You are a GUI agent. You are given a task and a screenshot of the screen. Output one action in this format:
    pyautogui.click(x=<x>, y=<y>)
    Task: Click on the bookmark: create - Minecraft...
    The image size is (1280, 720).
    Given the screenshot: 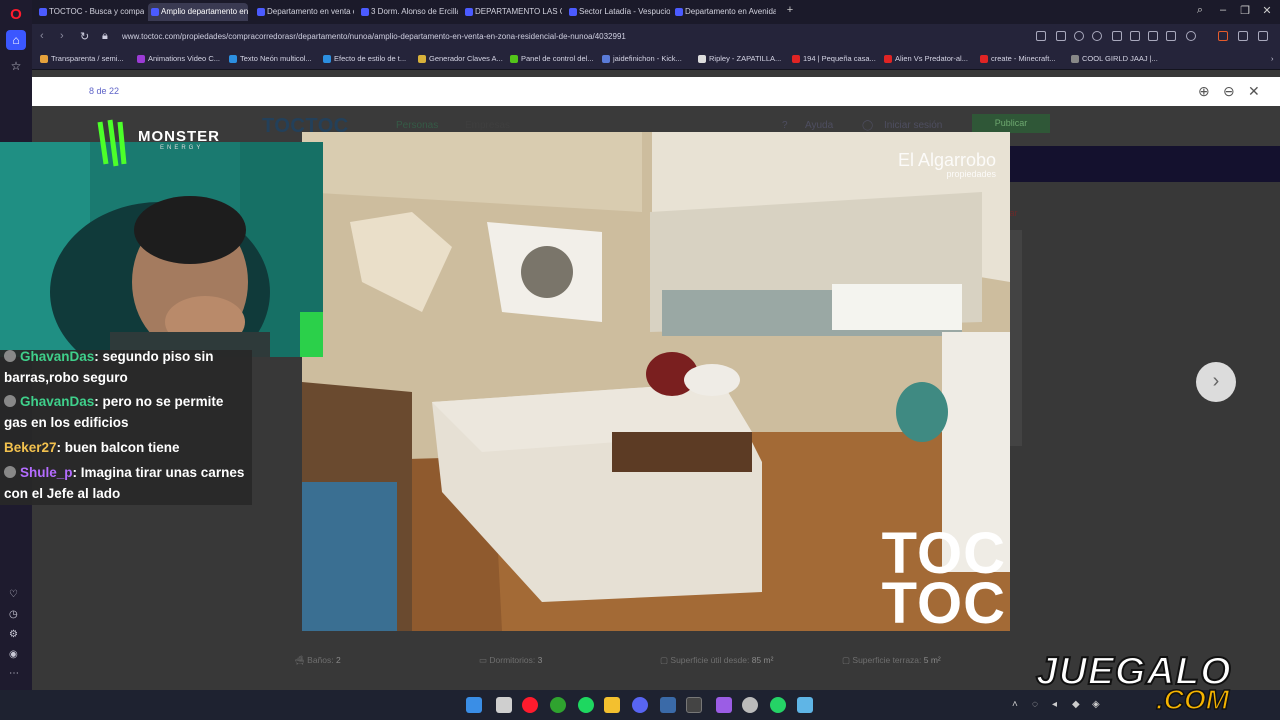 What is the action you would take?
    pyautogui.click(x=1018, y=58)
    